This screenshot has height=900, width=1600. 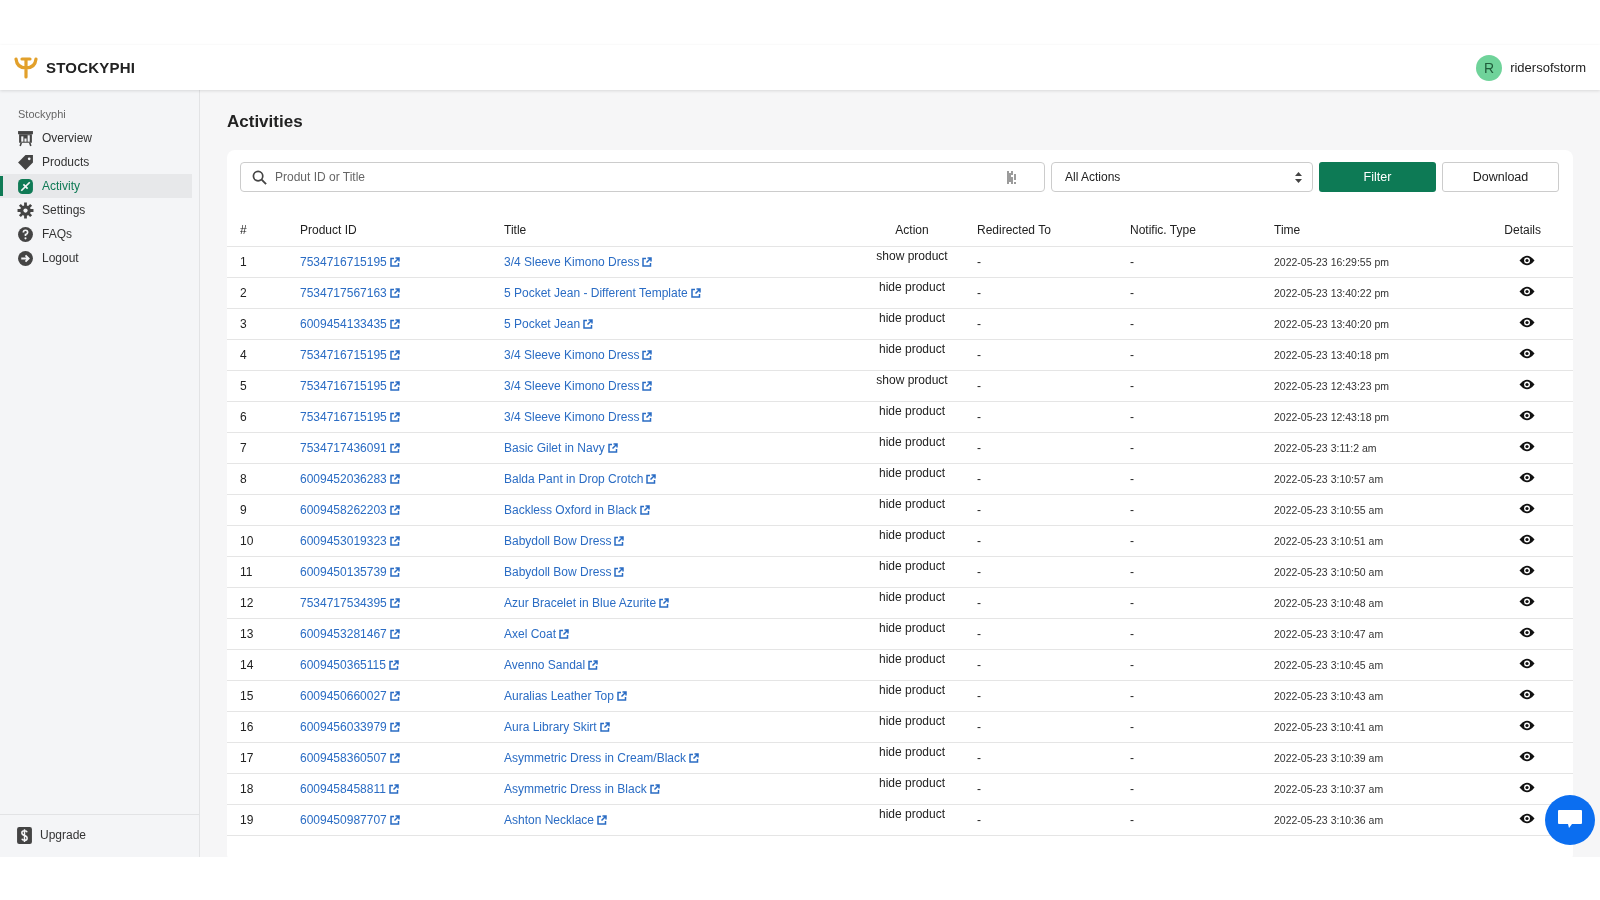 I want to click on download-button: Download, so click(x=1500, y=177).